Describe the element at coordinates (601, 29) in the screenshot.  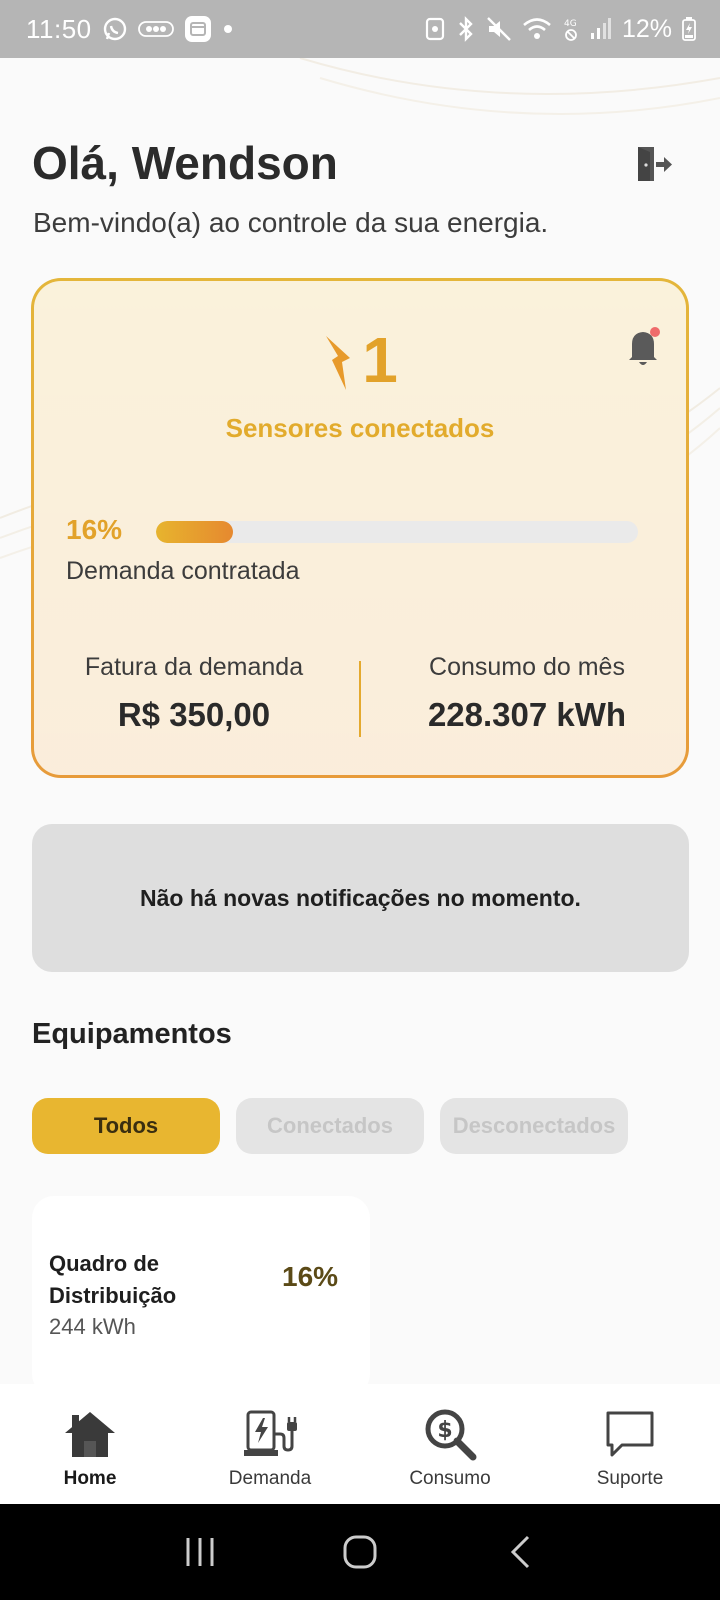
I see `signal-icon` at that location.